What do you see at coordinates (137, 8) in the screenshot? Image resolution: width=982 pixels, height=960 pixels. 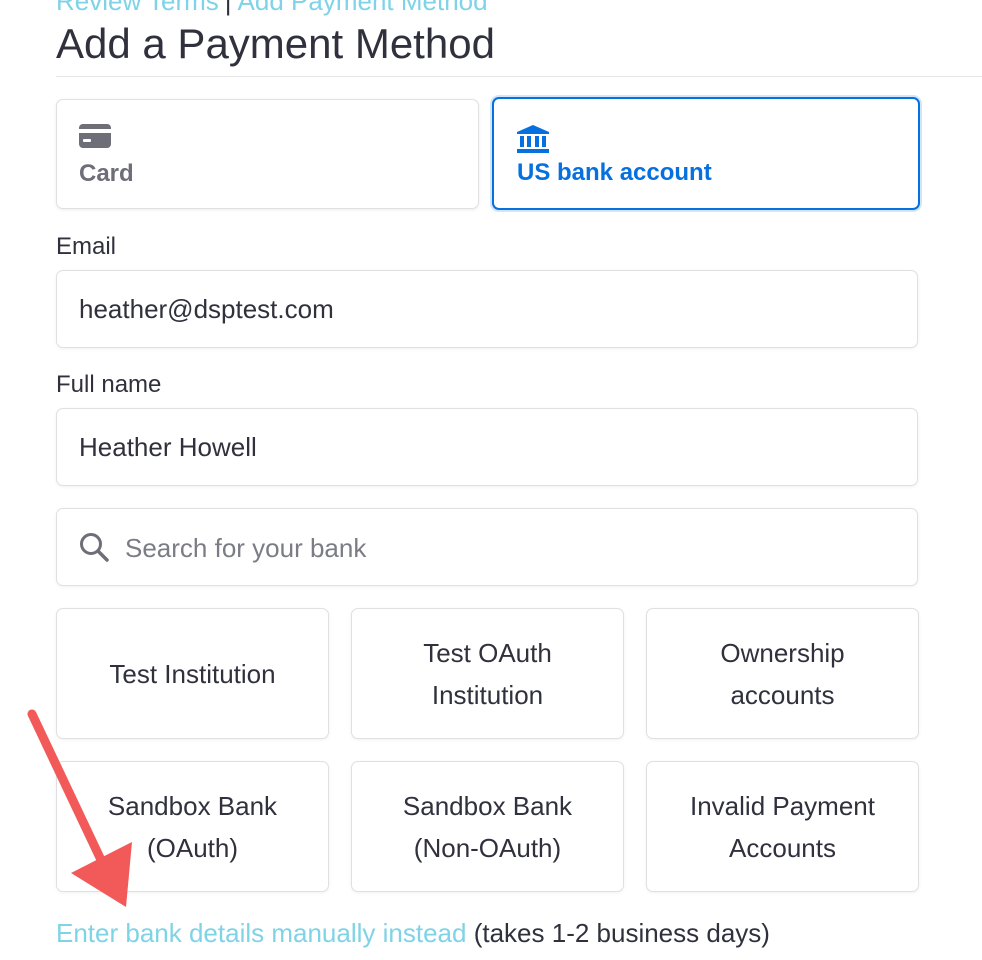 I see `breadcrumb-parent-link: Review Terms` at bounding box center [137, 8].